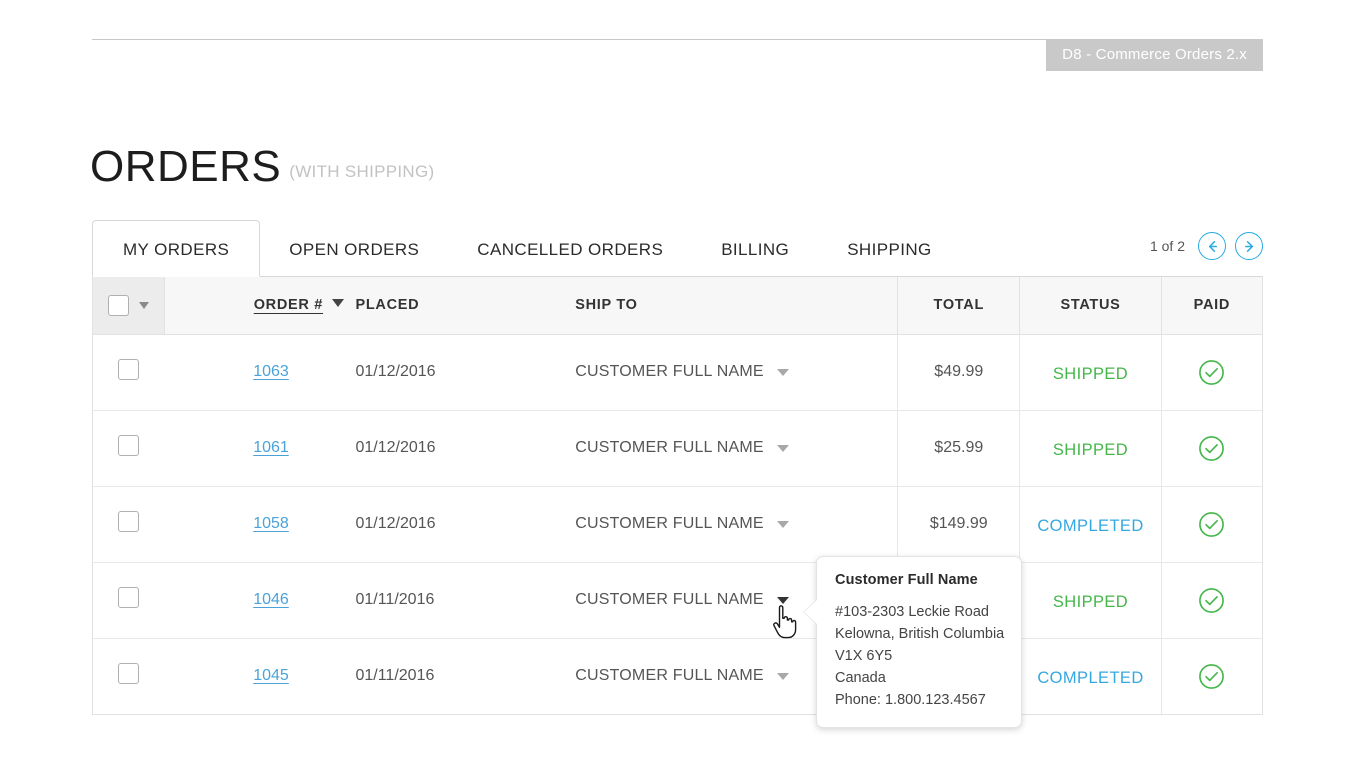 This screenshot has height=776, width=1355. Describe the element at coordinates (354, 248) in the screenshot. I see `tab-open-orders: OPEN ORDERS` at that location.